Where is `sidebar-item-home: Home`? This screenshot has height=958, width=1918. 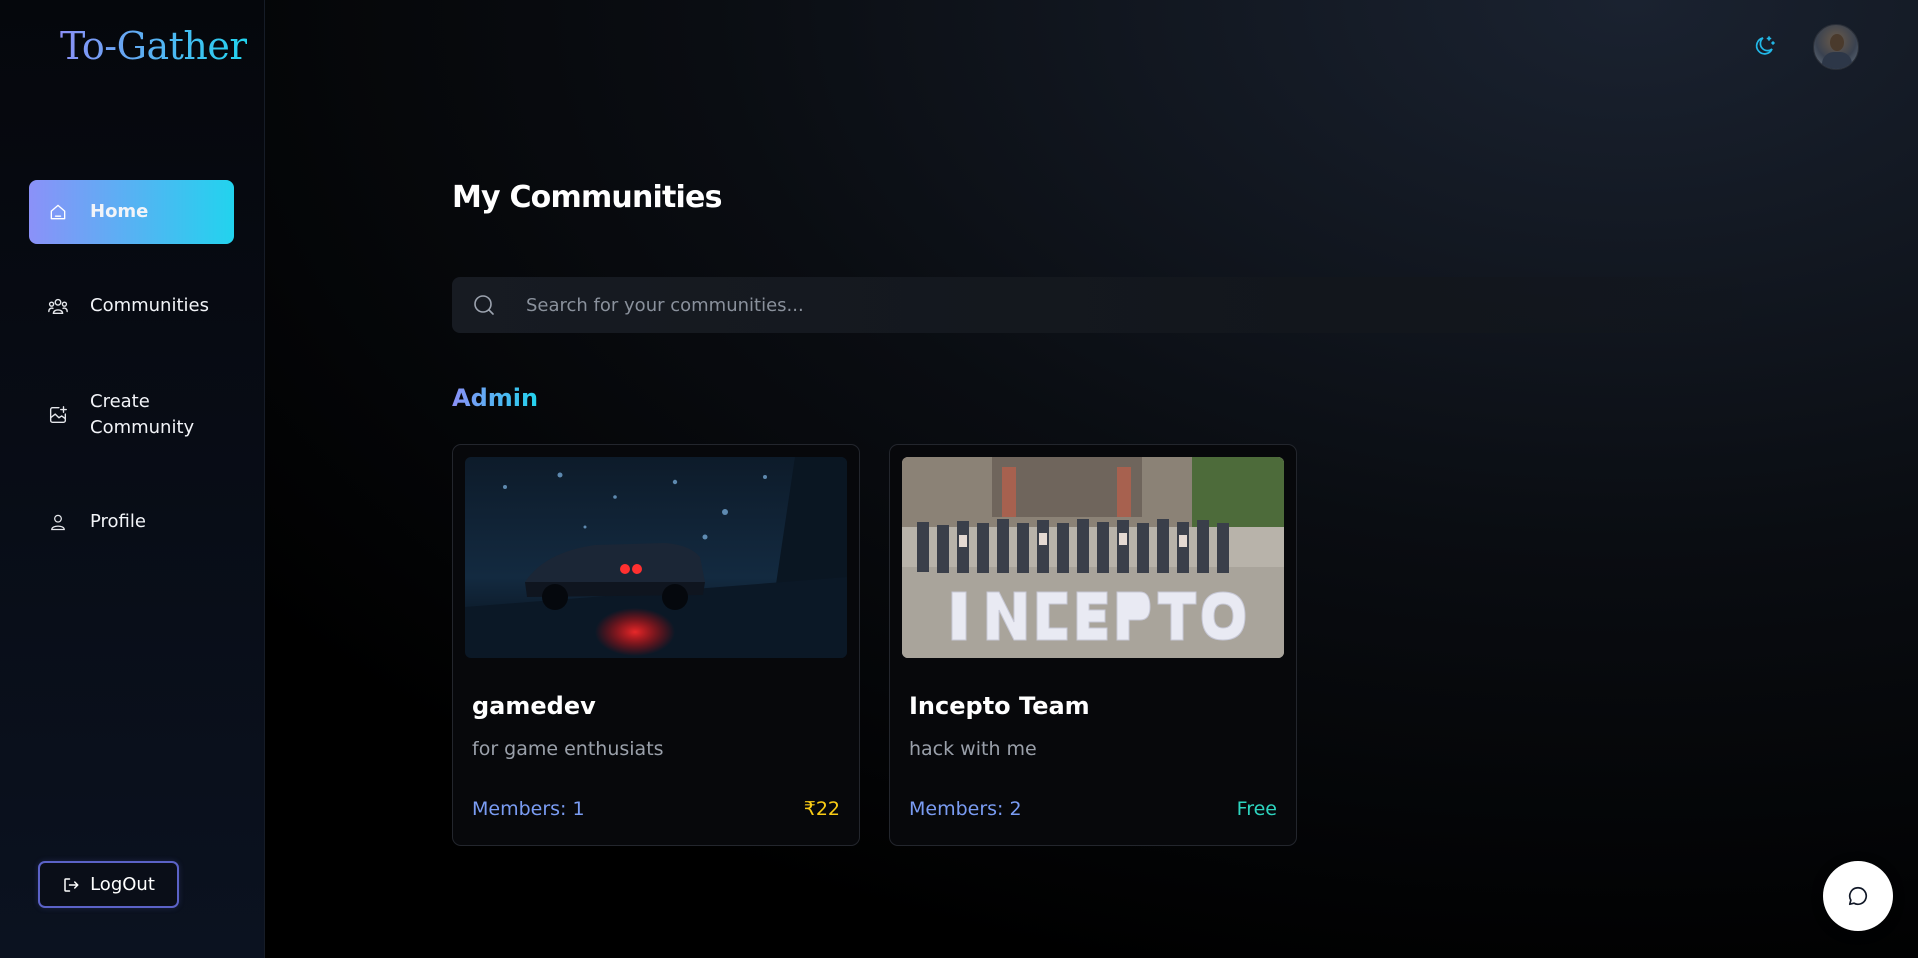
sidebar-item-home: Home is located at coordinates (131, 212).